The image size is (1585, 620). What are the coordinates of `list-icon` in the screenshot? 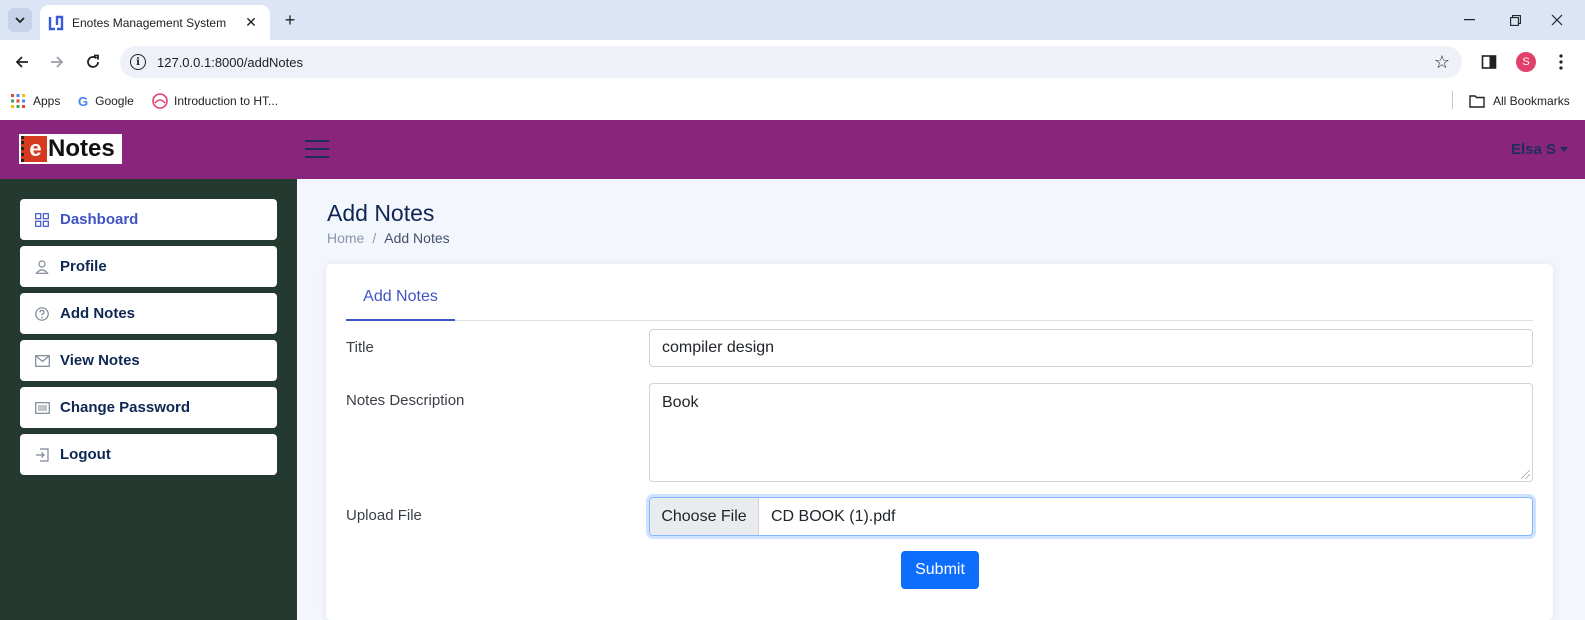 It's located at (42, 408).